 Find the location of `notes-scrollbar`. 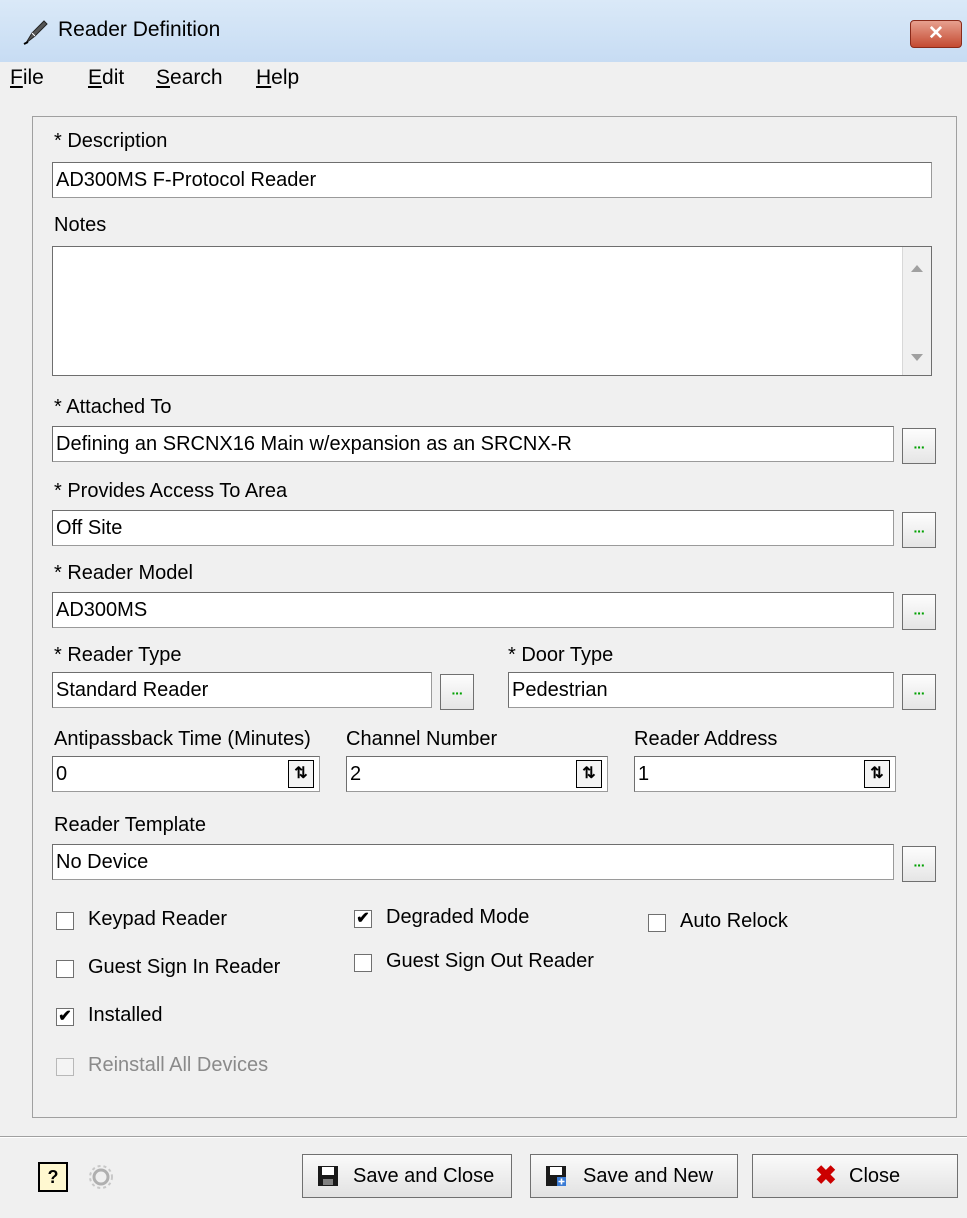

notes-scrollbar is located at coordinates (916, 311).